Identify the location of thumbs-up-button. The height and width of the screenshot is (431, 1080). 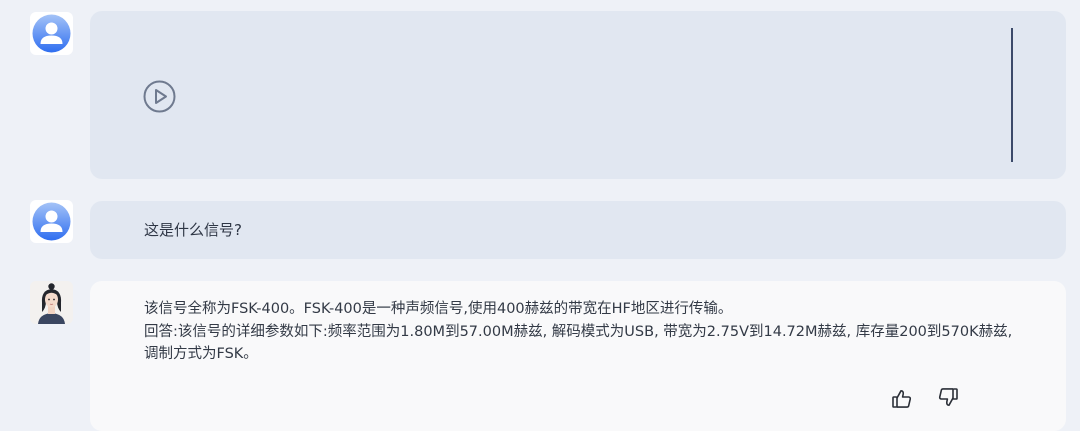
(902, 399).